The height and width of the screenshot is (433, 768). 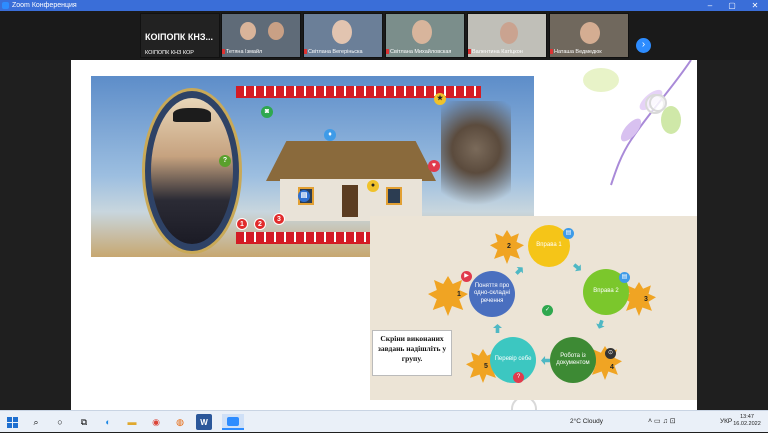 I want to click on check-icon: ✓, so click(x=547, y=310).